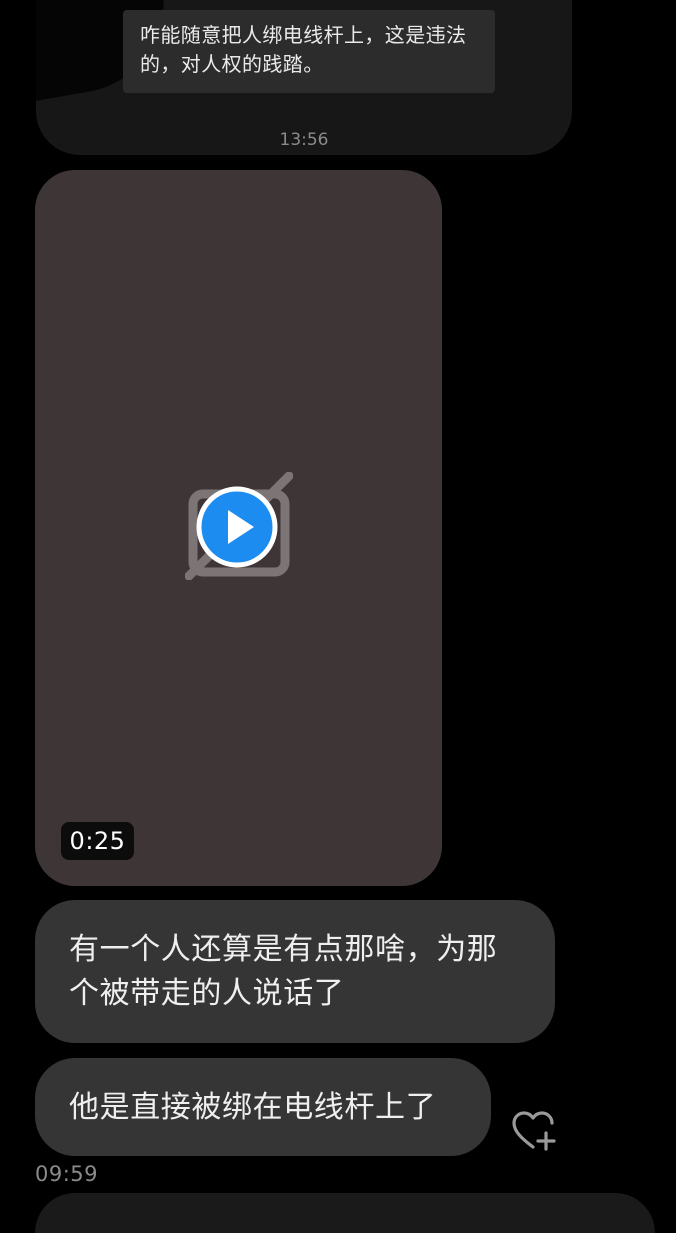 This screenshot has width=676, height=1233. What do you see at coordinates (283, 971) in the screenshot?
I see `message-text: 有一个人还算是有点那啥，为那个被带走的人说话了` at bounding box center [283, 971].